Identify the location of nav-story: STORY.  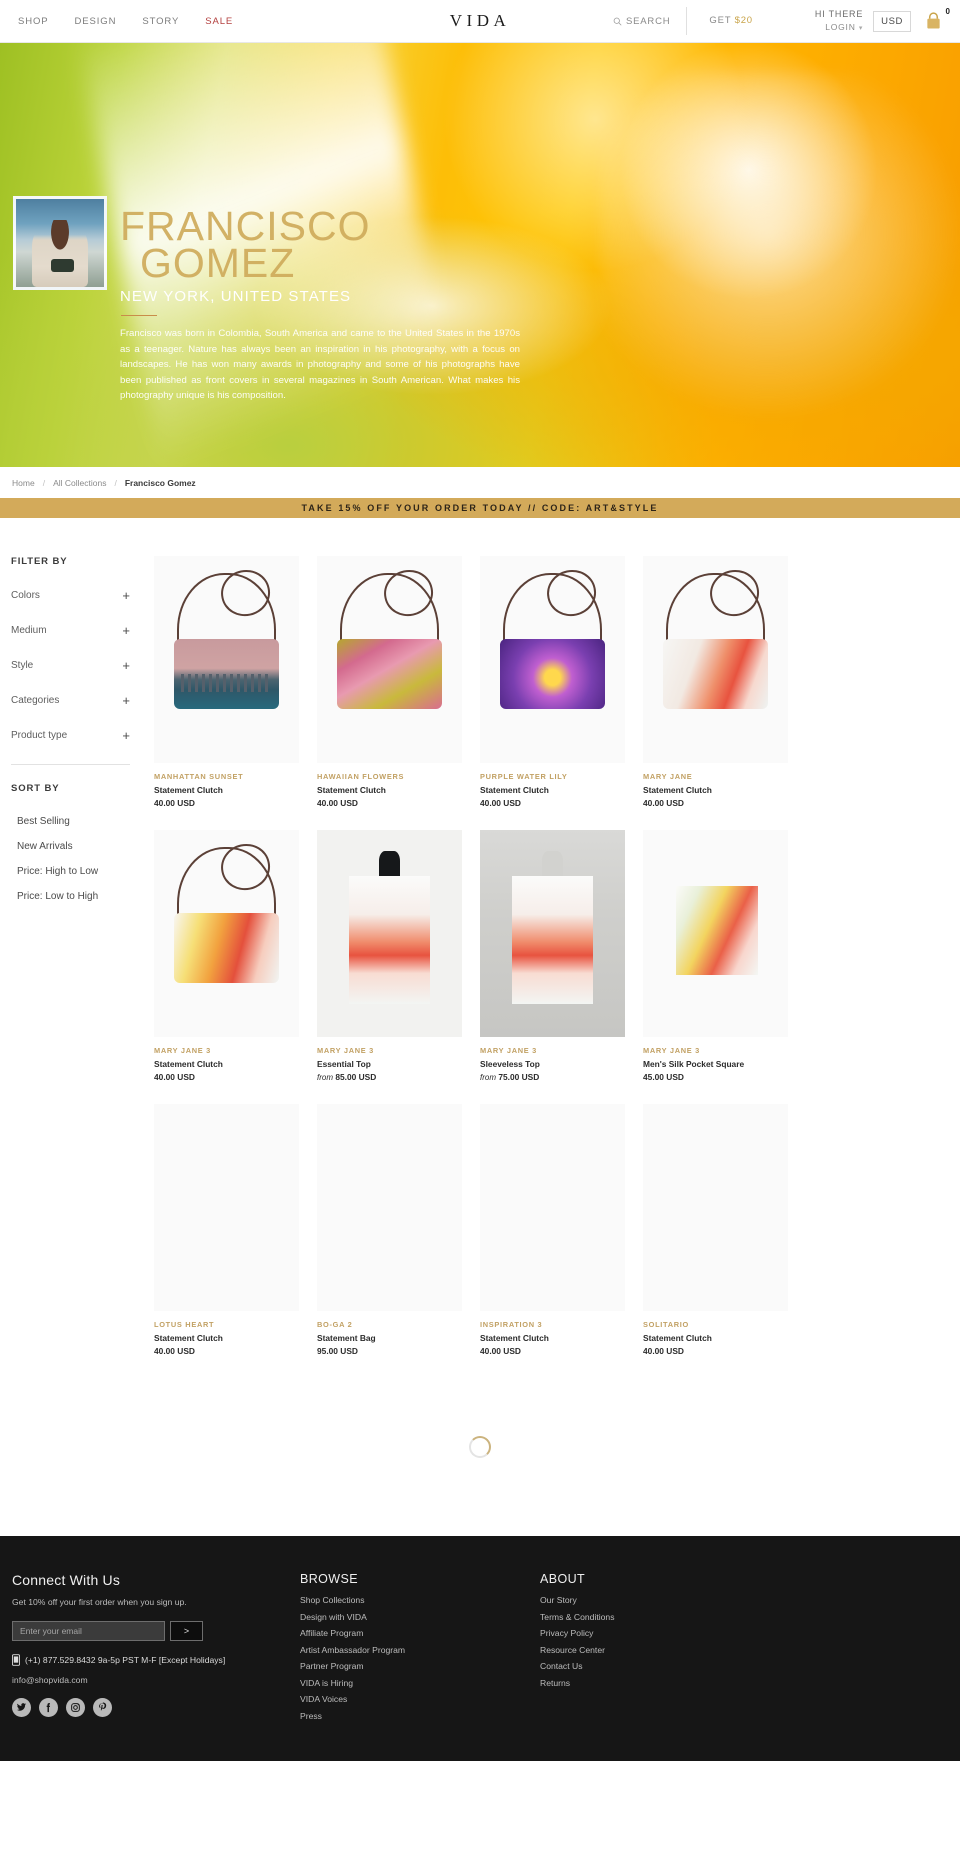
(160, 21).